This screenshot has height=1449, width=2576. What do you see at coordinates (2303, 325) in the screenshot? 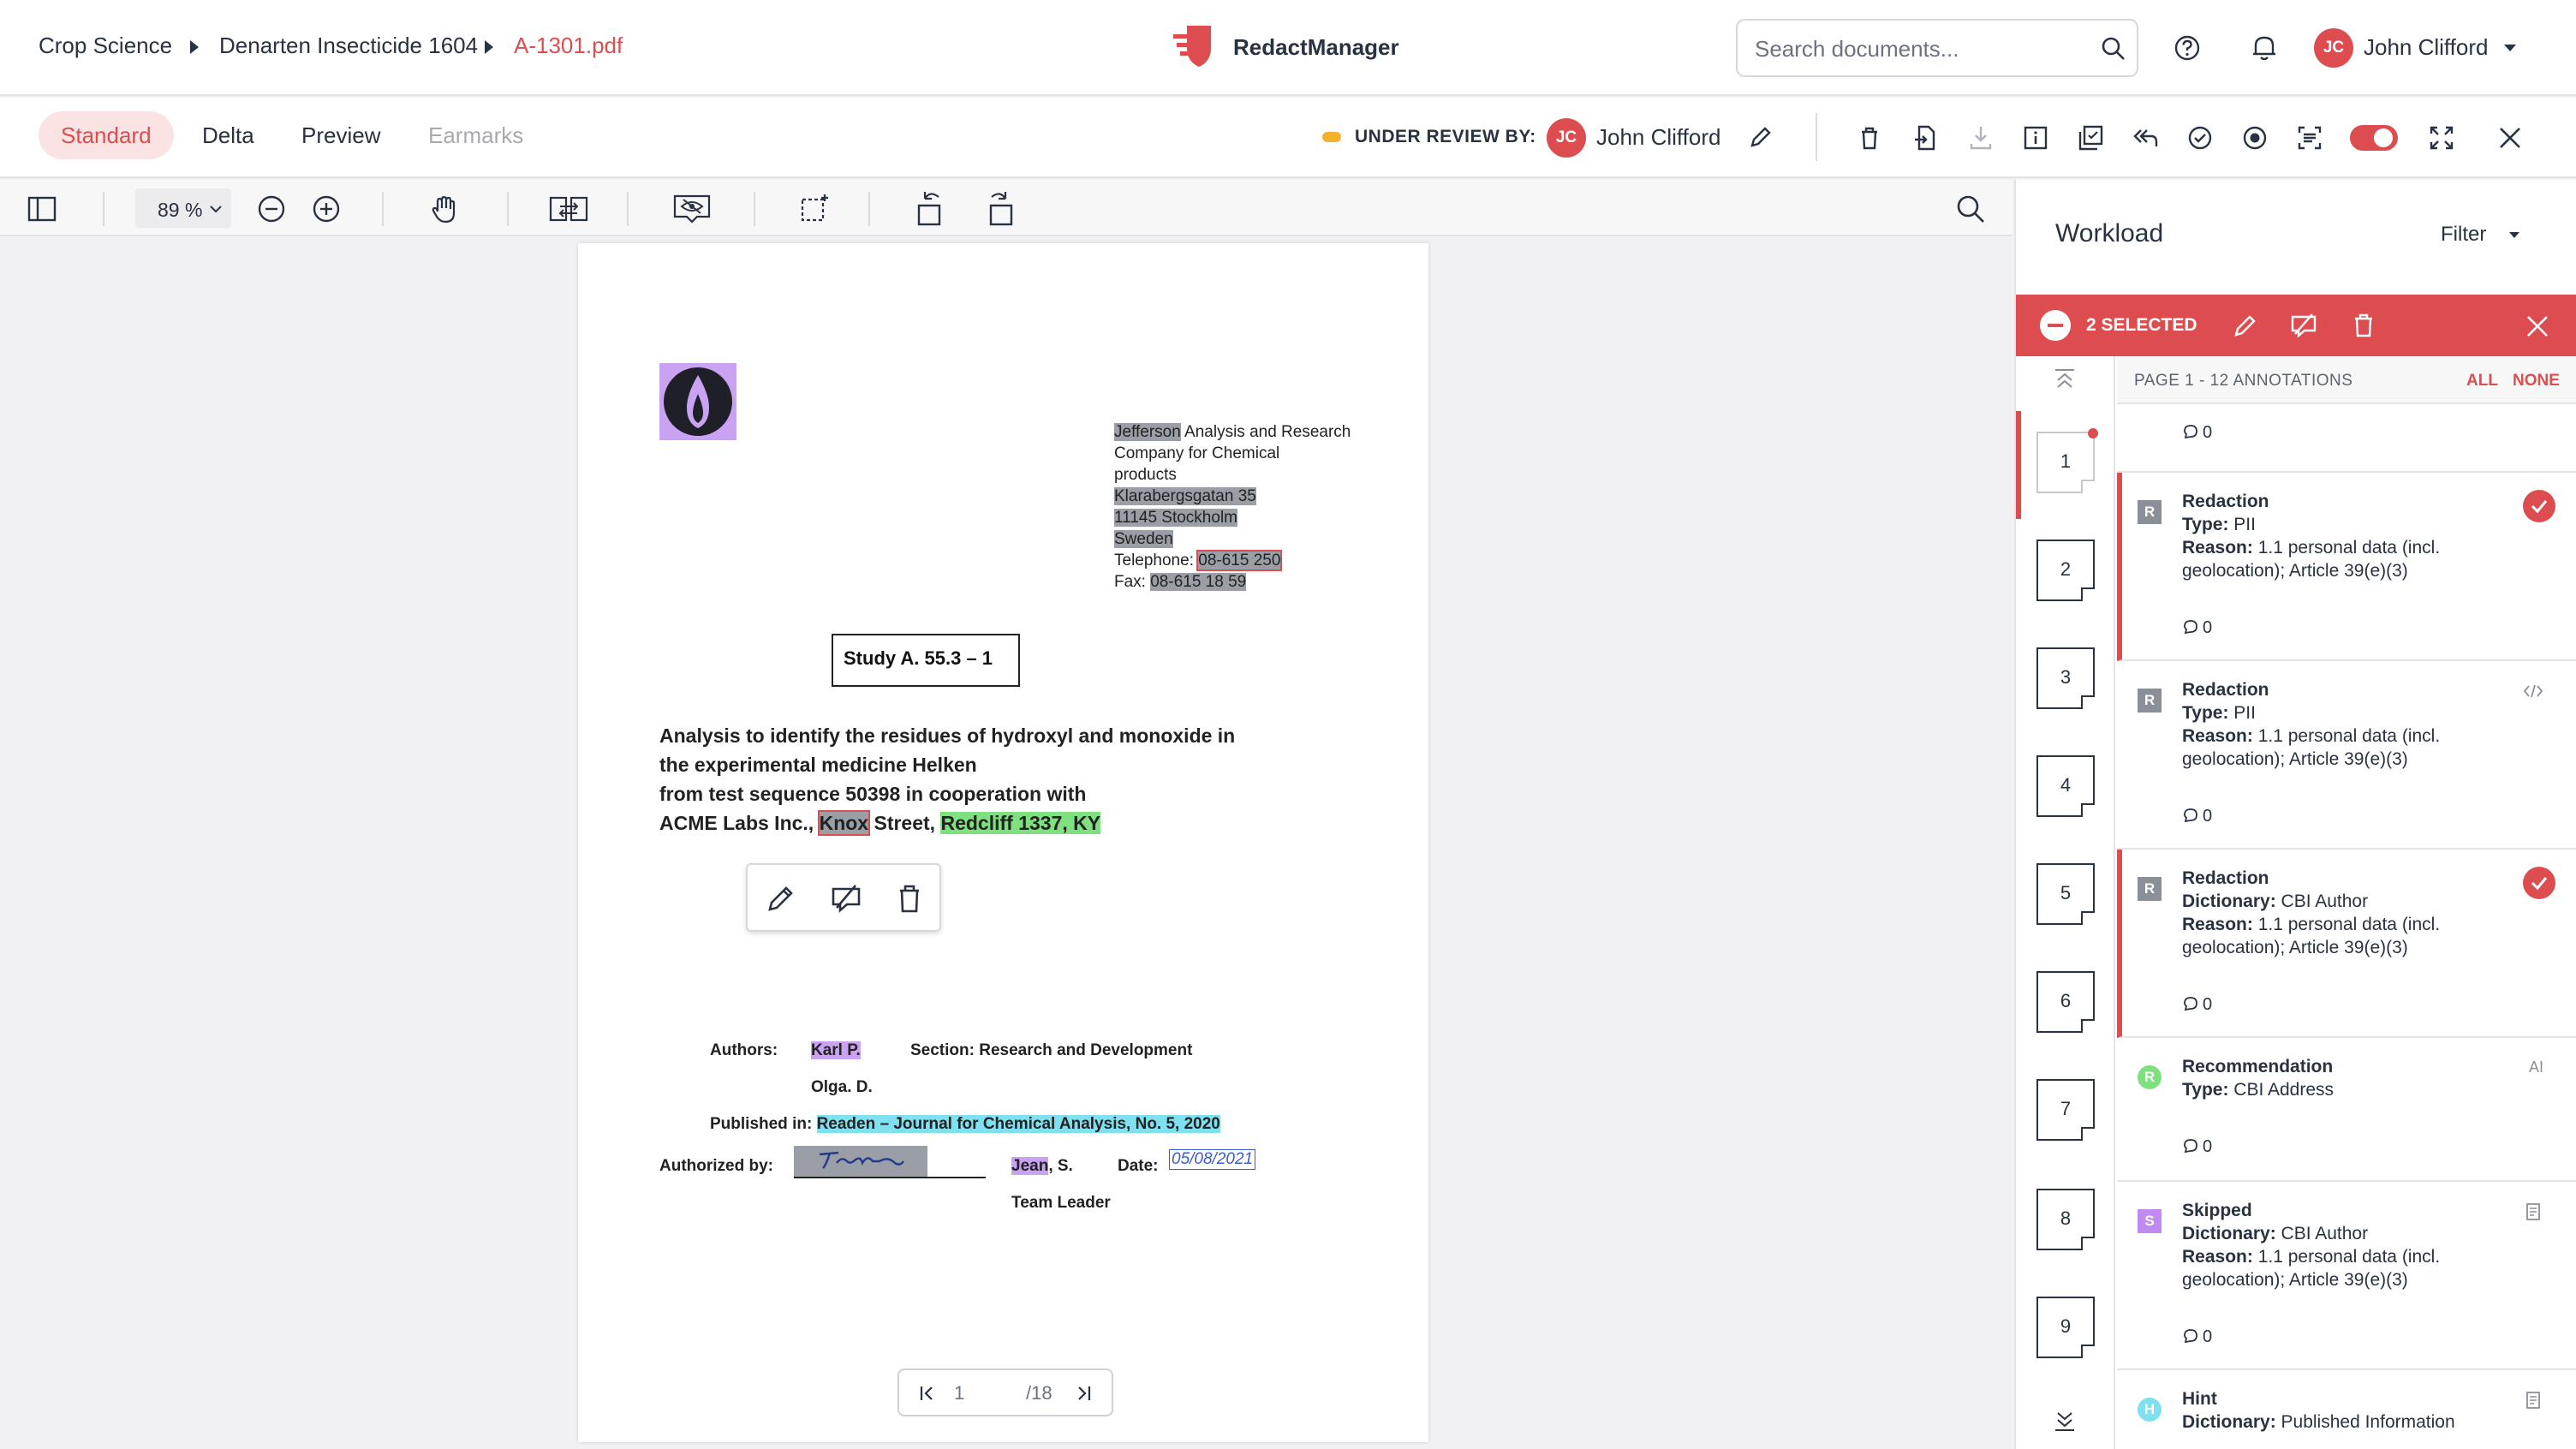
I see `bulk-remove-suggestion-icon` at bounding box center [2303, 325].